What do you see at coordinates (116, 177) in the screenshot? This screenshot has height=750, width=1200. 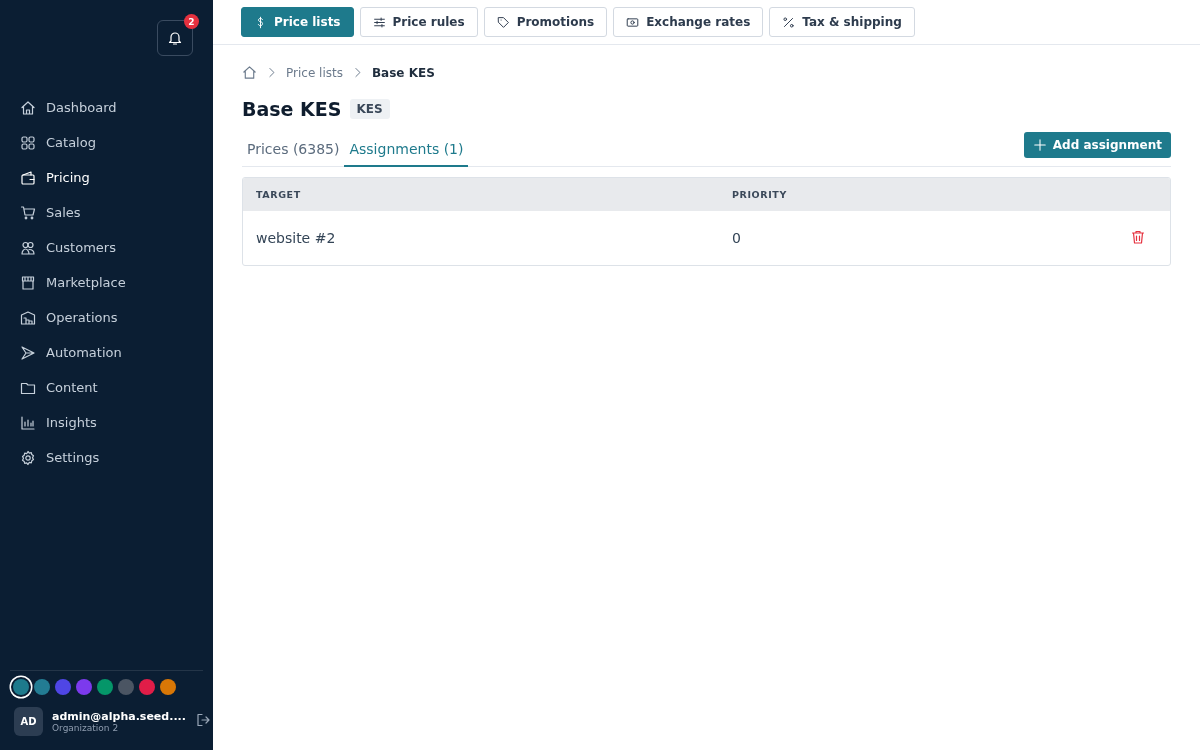 I see `nav-item: Pricing` at bounding box center [116, 177].